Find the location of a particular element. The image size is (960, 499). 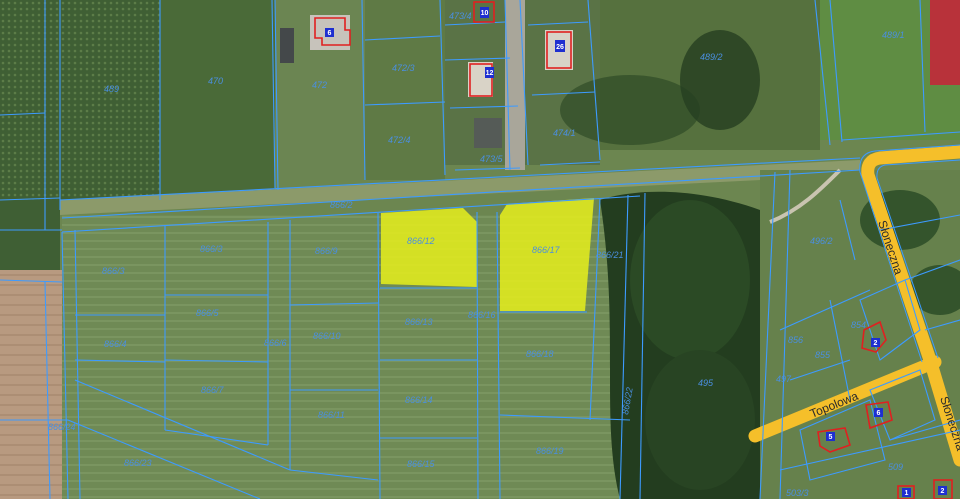

parcel-label: 866/6 is located at coordinates (275, 343).